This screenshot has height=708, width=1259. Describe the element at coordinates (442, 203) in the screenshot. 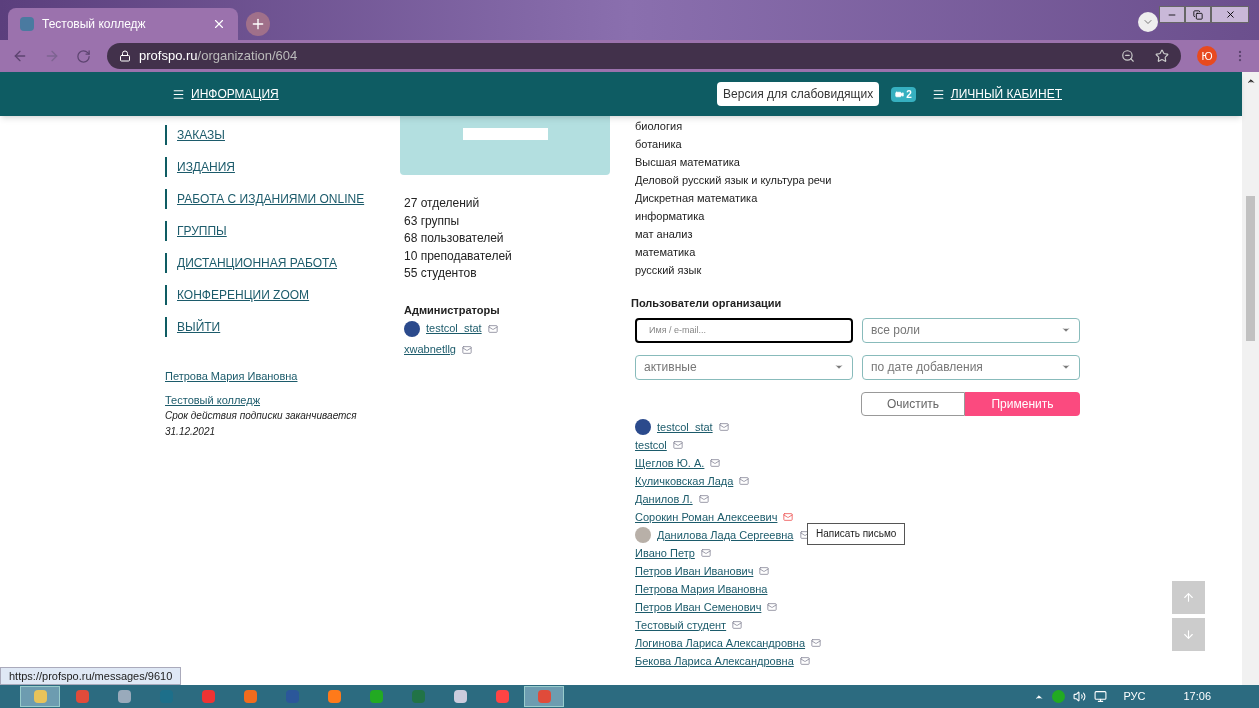

I see `stat-text: 27 отделений` at that location.